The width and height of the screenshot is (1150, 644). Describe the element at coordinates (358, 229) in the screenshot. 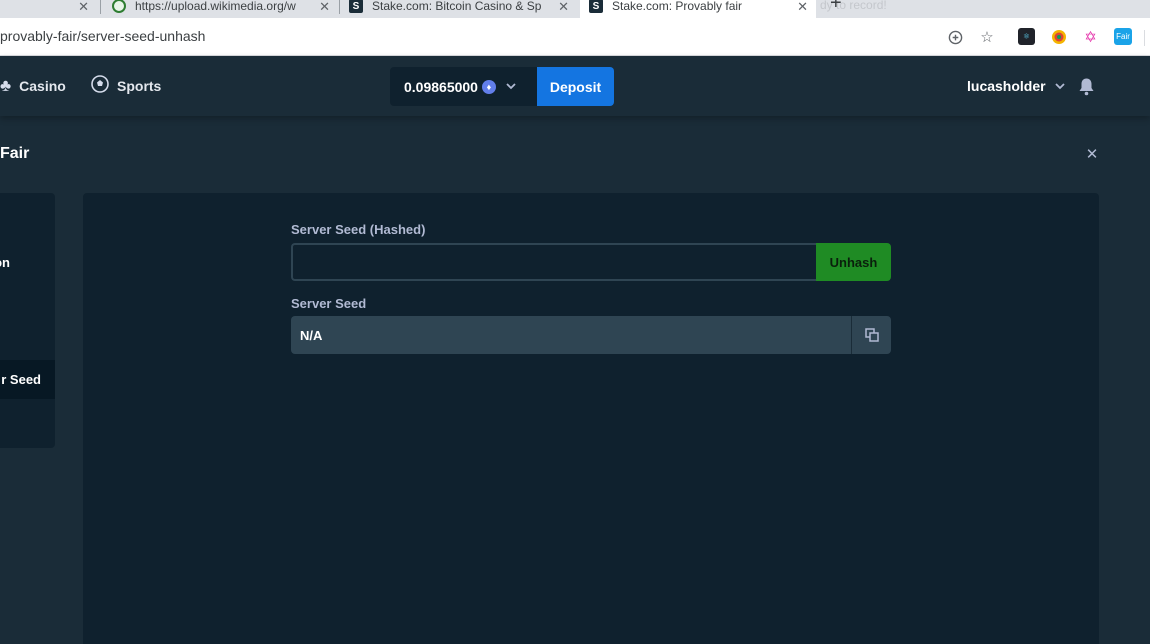

I see `server-seed-hashed-label: Server Seed (Hashed)` at that location.